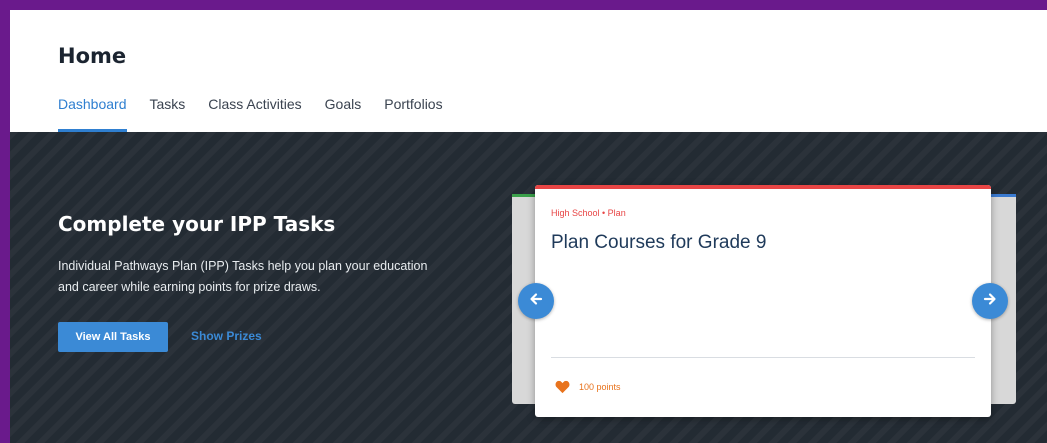 This screenshot has width=1047, height=443. I want to click on carousel-next-button, so click(990, 301).